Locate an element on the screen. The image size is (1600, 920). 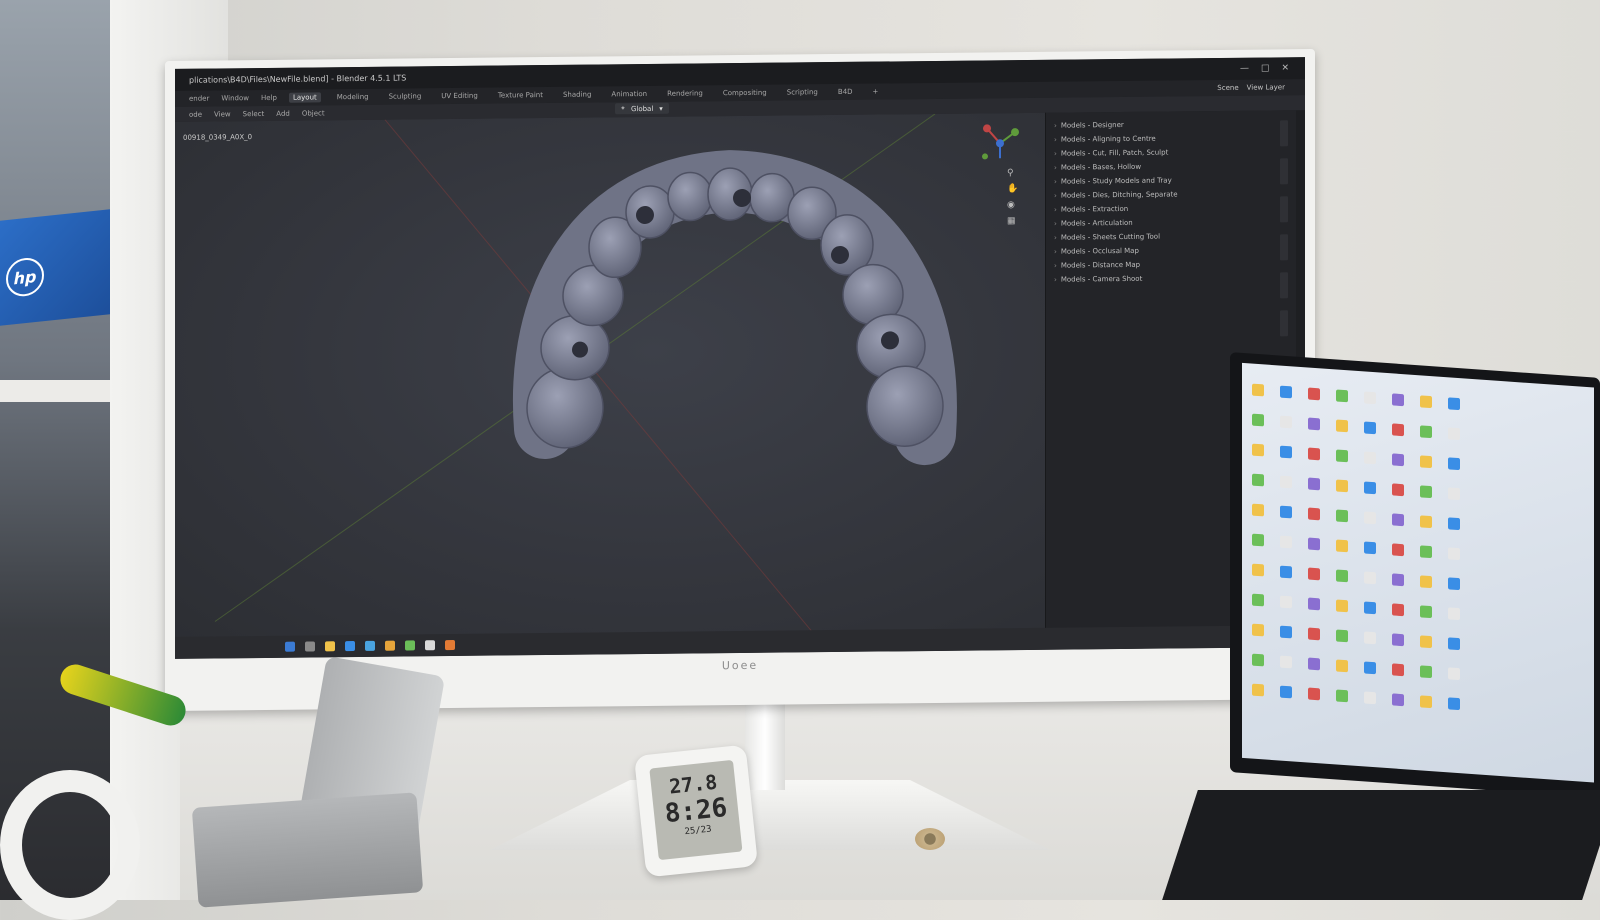
tab-layout: Layout is located at coordinates (304, 97).